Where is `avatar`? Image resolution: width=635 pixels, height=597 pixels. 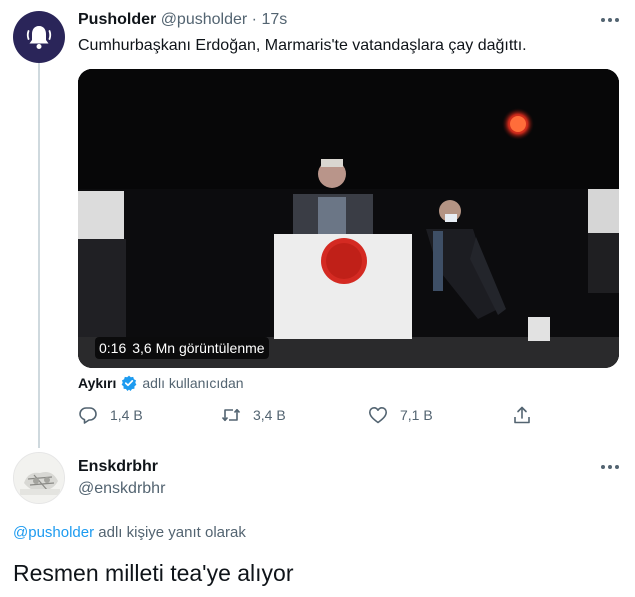
avatar is located at coordinates (39, 37).